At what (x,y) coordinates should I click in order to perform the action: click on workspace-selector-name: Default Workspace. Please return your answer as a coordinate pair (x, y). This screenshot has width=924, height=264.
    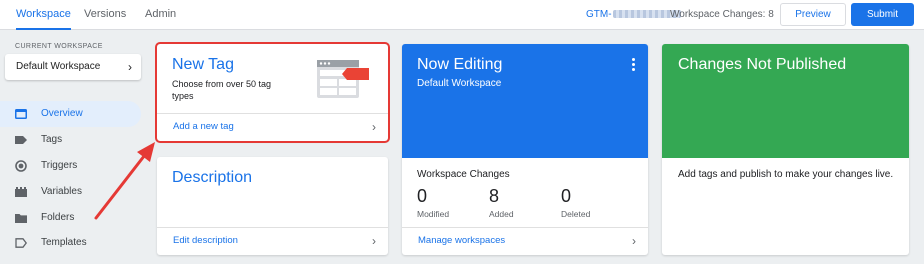
    Looking at the image, I should click on (58, 66).